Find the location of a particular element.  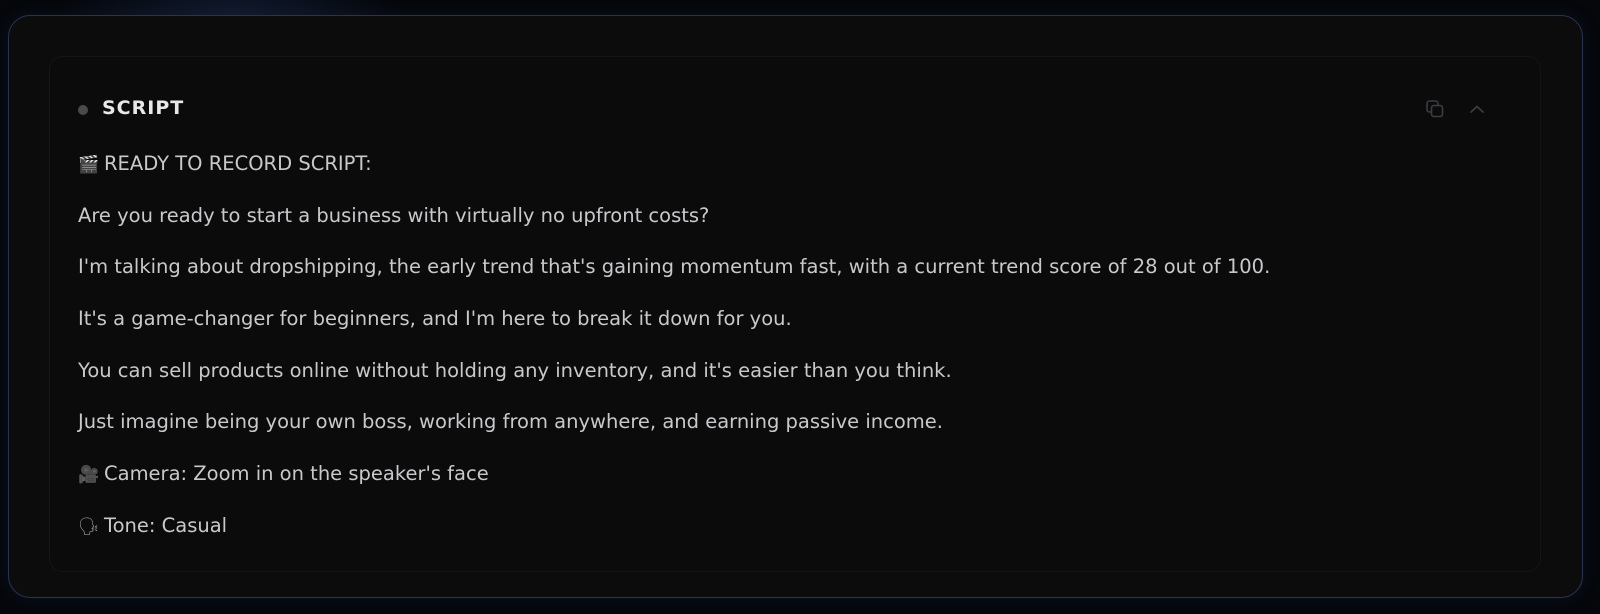

panel-header: SCRIPT is located at coordinates (795, 103).